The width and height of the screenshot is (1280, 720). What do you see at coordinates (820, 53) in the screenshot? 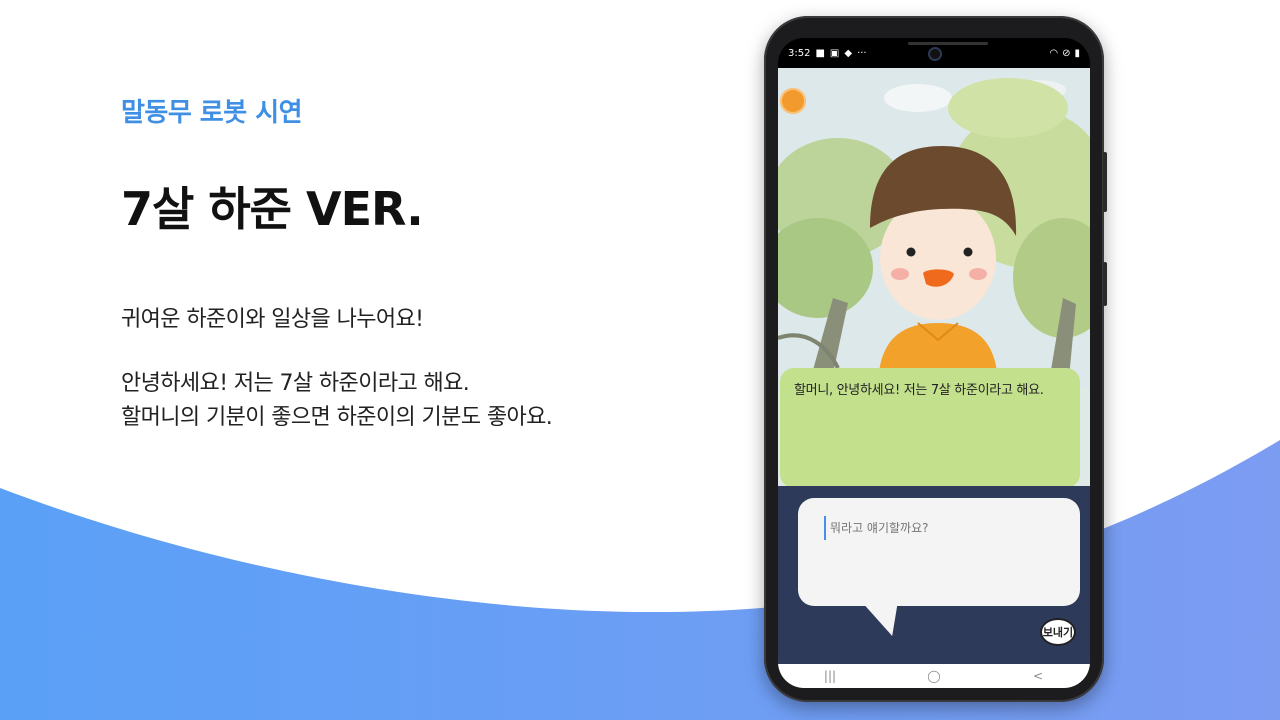
I see `video-icon: ■` at bounding box center [820, 53].